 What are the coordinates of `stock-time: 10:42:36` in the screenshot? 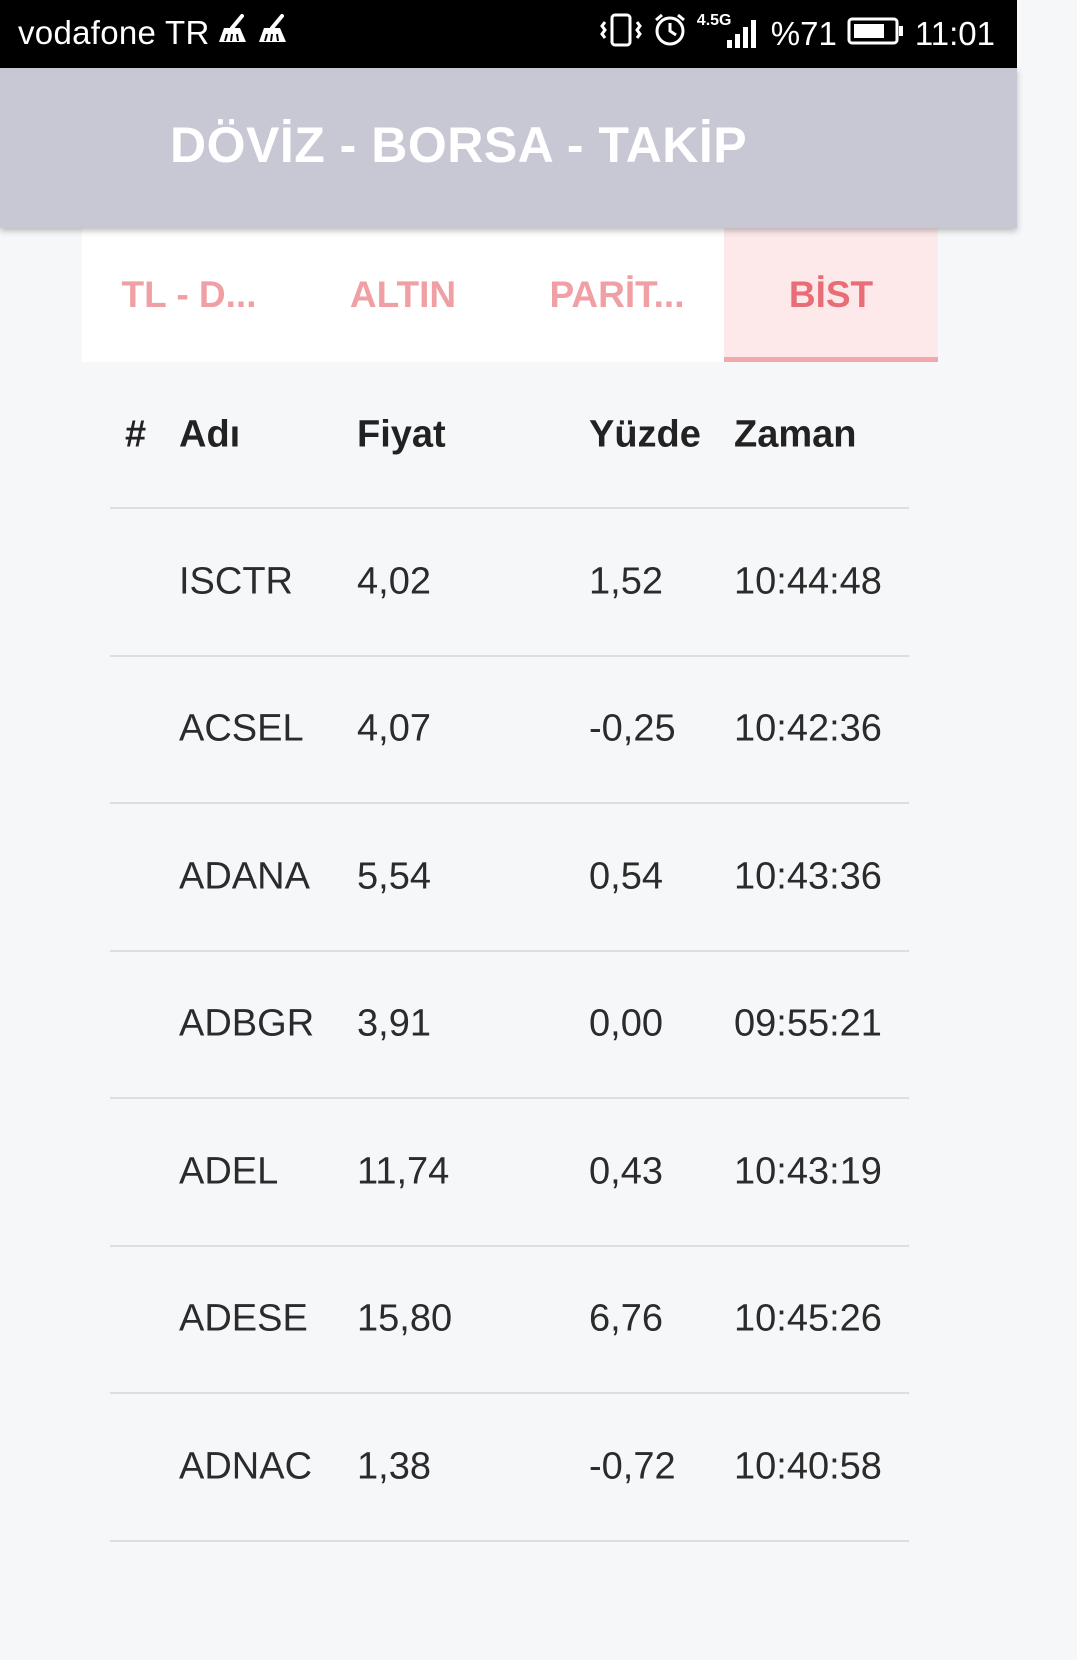 It's located at (808, 728).